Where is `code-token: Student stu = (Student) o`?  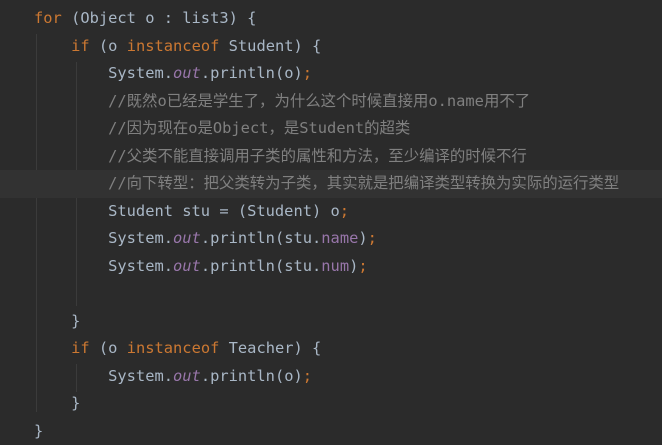
code-token: Student stu = (Student) o is located at coordinates (187, 211).